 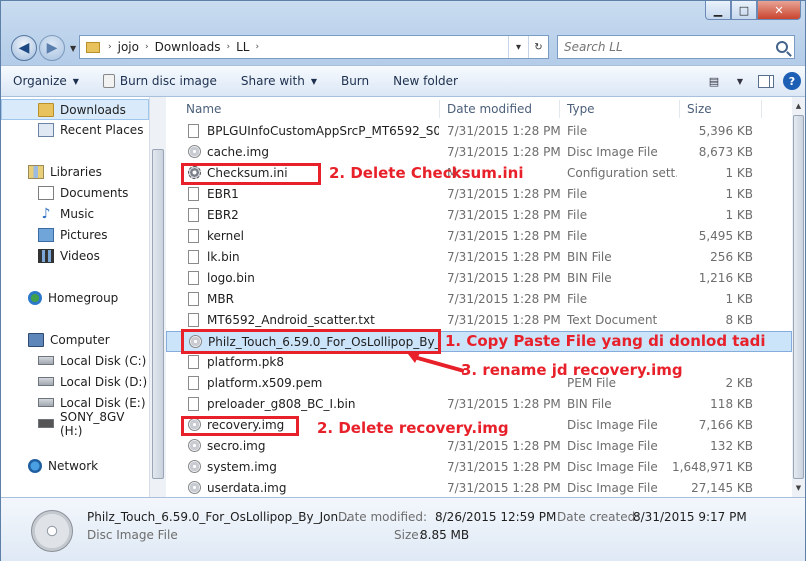 What do you see at coordinates (572, 370) in the screenshot?
I see `annotation-rename: 3. rename jd recovery.img` at bounding box center [572, 370].